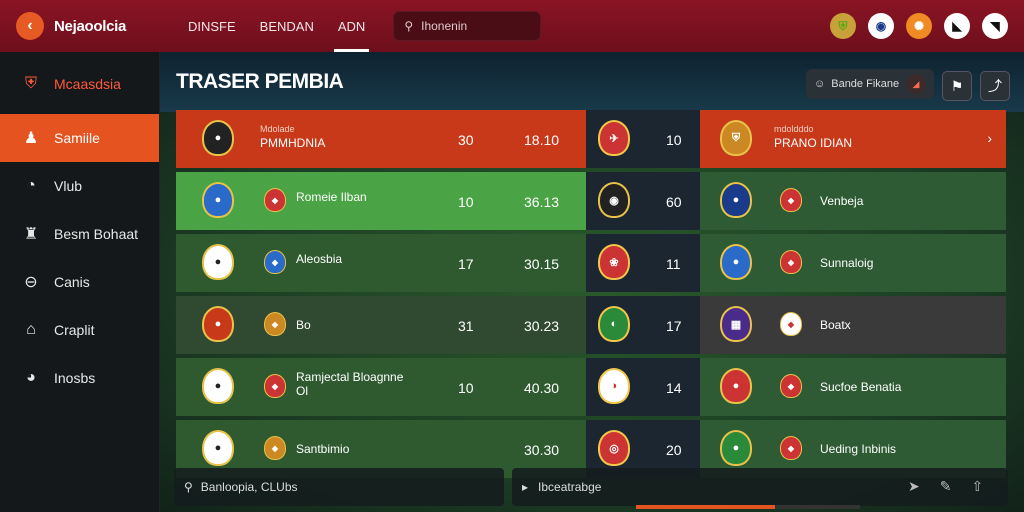 The width and height of the screenshot is (1024, 512). What do you see at coordinates (643, 263) in the screenshot?
I see `row-mid: ❀ 11` at bounding box center [643, 263].